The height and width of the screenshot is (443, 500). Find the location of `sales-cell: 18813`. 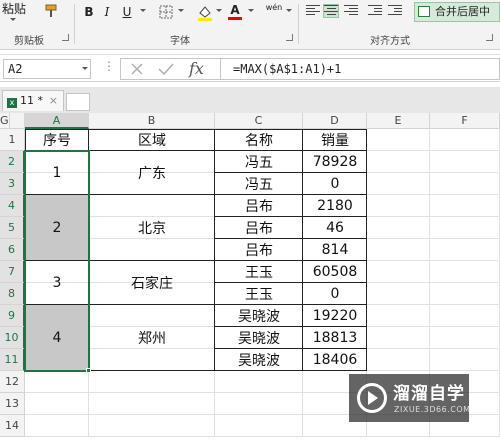

sales-cell: 18813 is located at coordinates (335, 338).